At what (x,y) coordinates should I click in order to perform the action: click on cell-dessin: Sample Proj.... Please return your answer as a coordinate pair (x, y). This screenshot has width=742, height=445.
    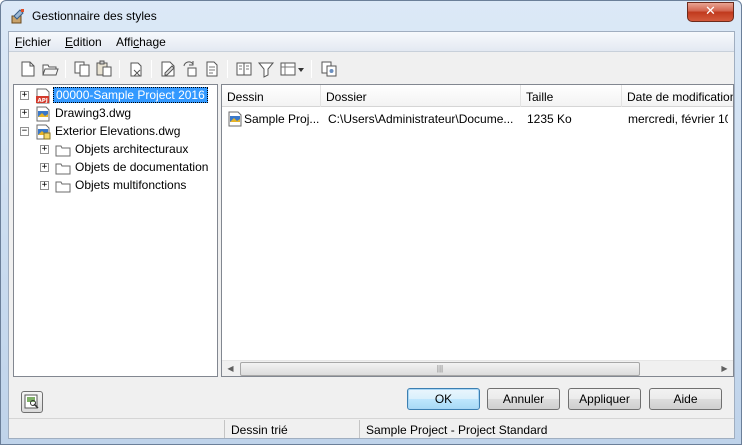
    Looking at the image, I should click on (282, 119).